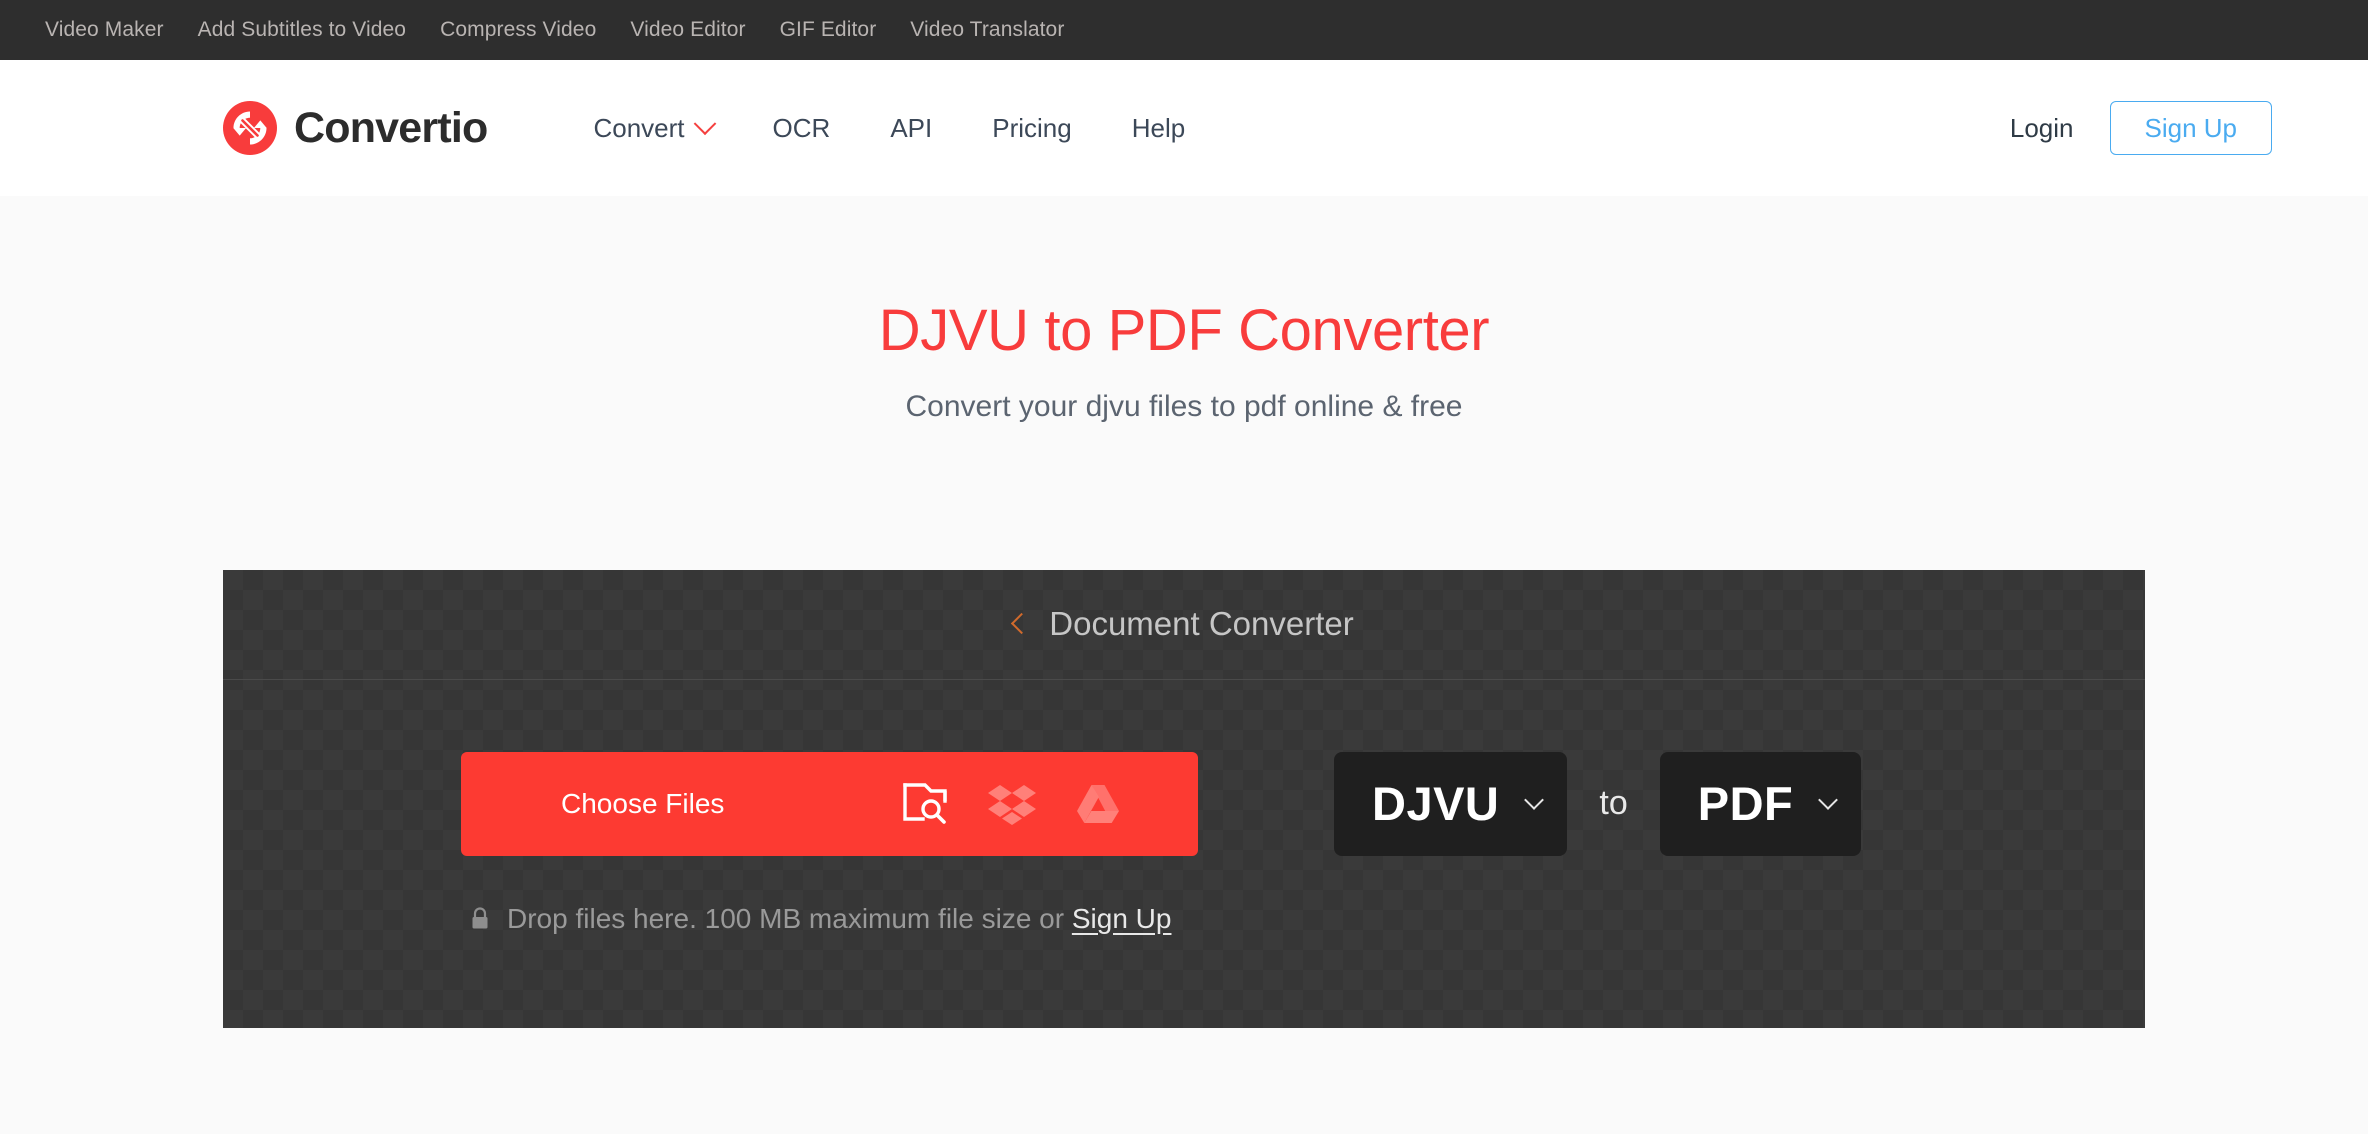  Describe the element at coordinates (1598, 803) in the screenshot. I see `format-selectors: DJVU to PDF` at that location.